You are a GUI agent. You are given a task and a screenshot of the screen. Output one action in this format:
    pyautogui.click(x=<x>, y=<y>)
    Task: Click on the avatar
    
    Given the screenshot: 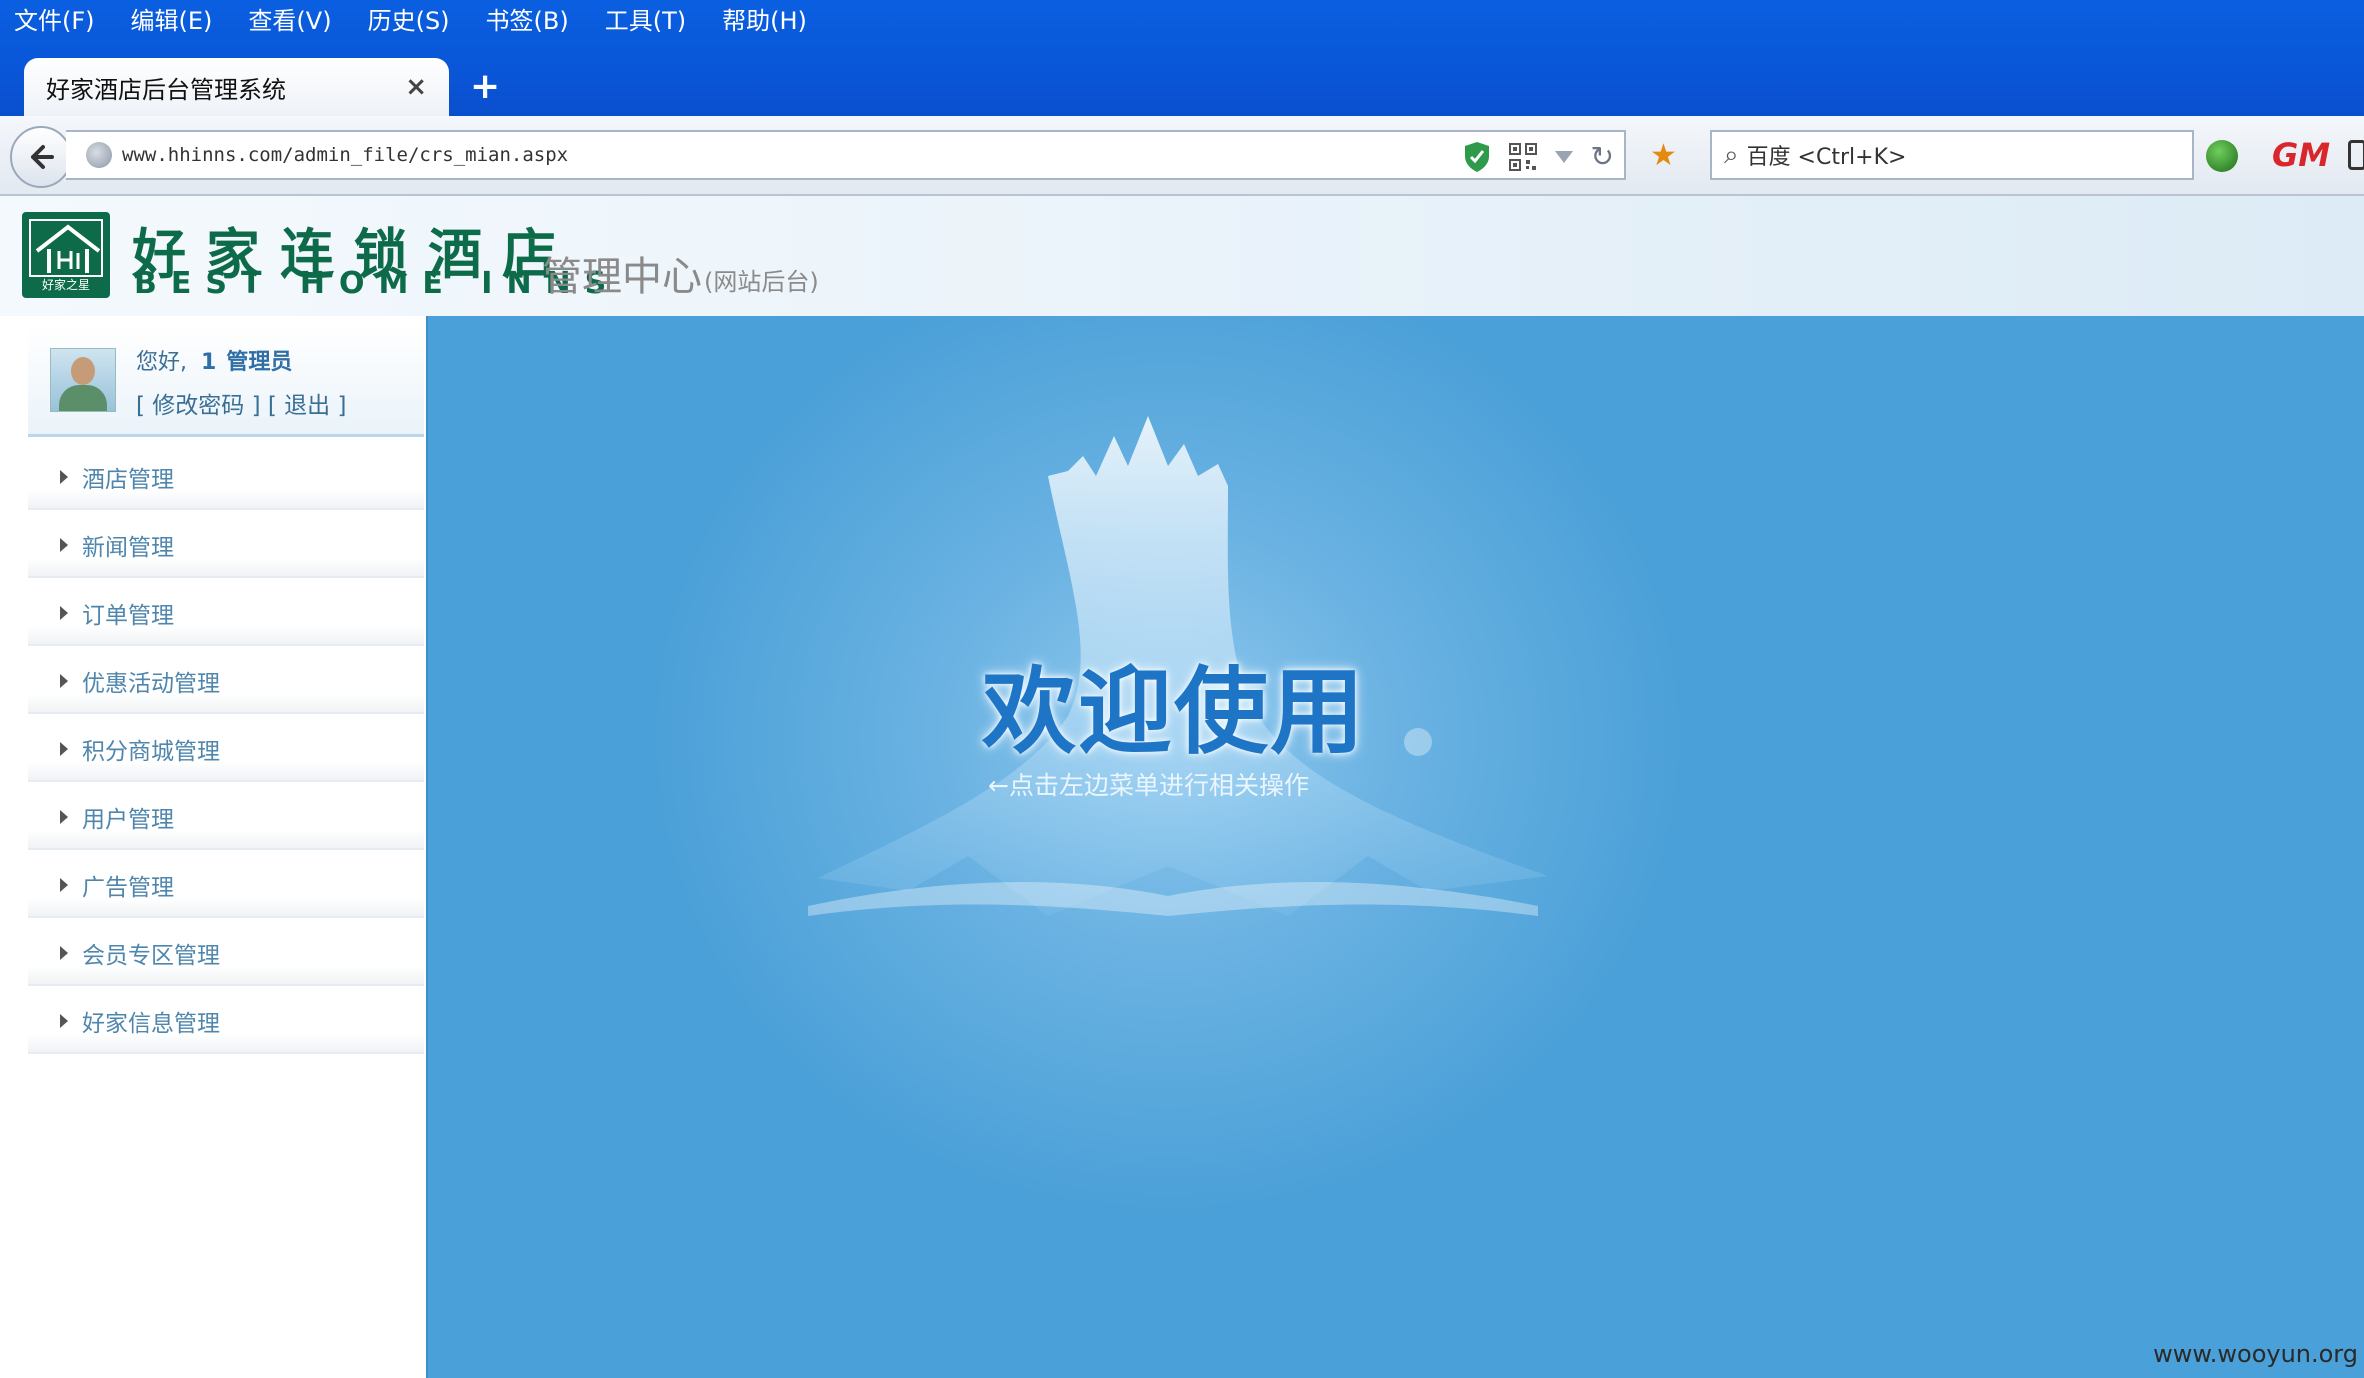 What is the action you would take?
    pyautogui.click(x=83, y=380)
    